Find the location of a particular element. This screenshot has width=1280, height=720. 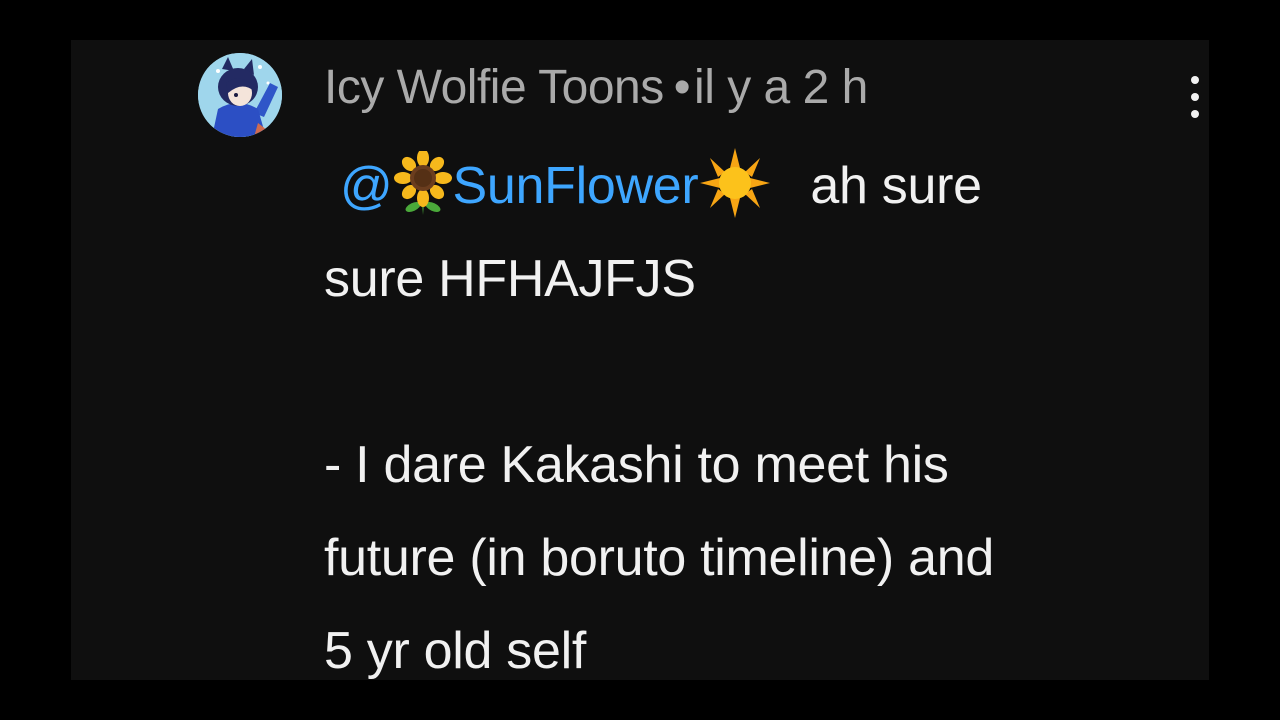

more-vertical-icon is located at coordinates (1195, 80).